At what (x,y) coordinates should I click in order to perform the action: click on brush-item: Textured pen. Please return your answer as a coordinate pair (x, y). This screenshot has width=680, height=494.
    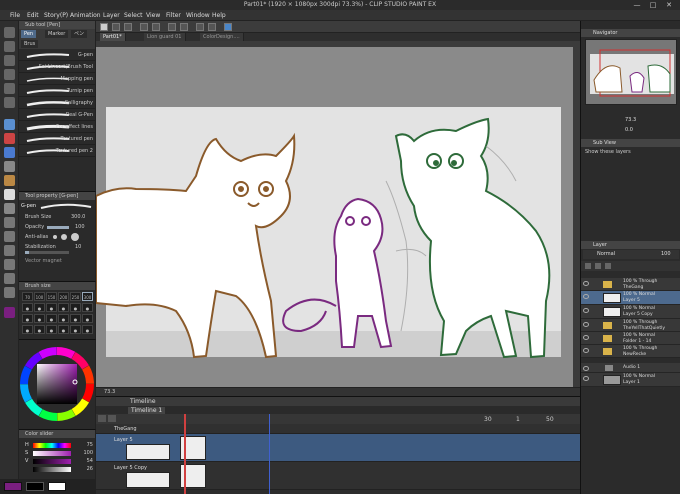
    Looking at the image, I should click on (57, 139).